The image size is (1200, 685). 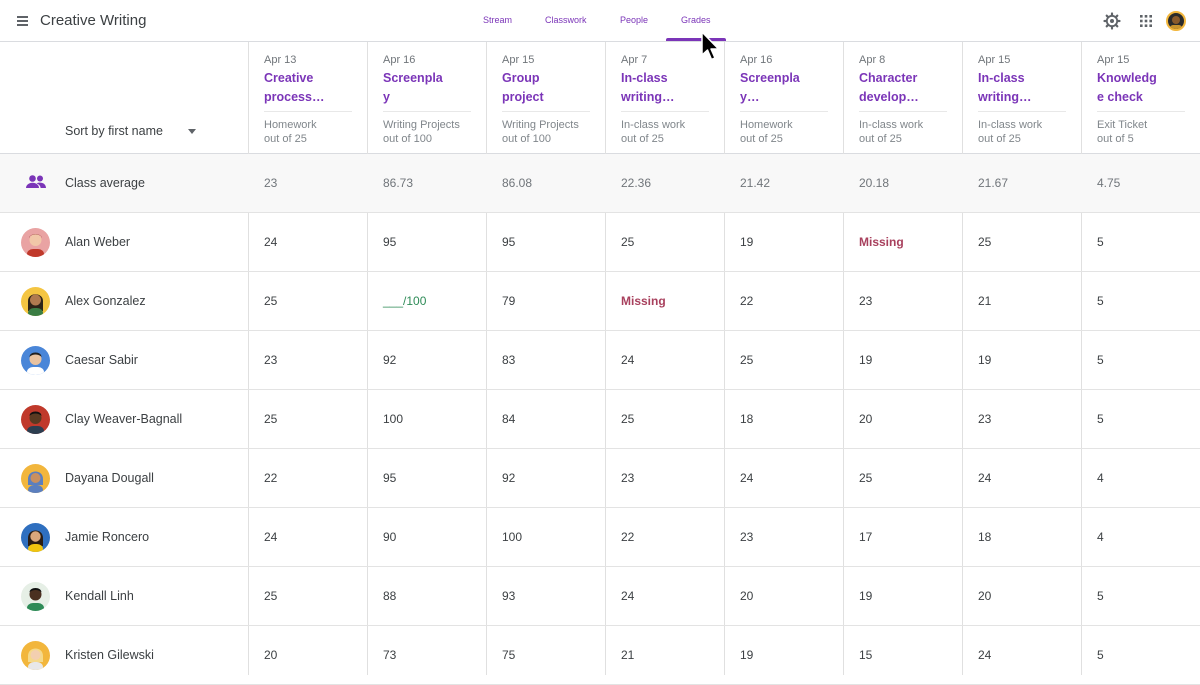 I want to click on grade-cell-draft: ___/100, so click(x=404, y=301).